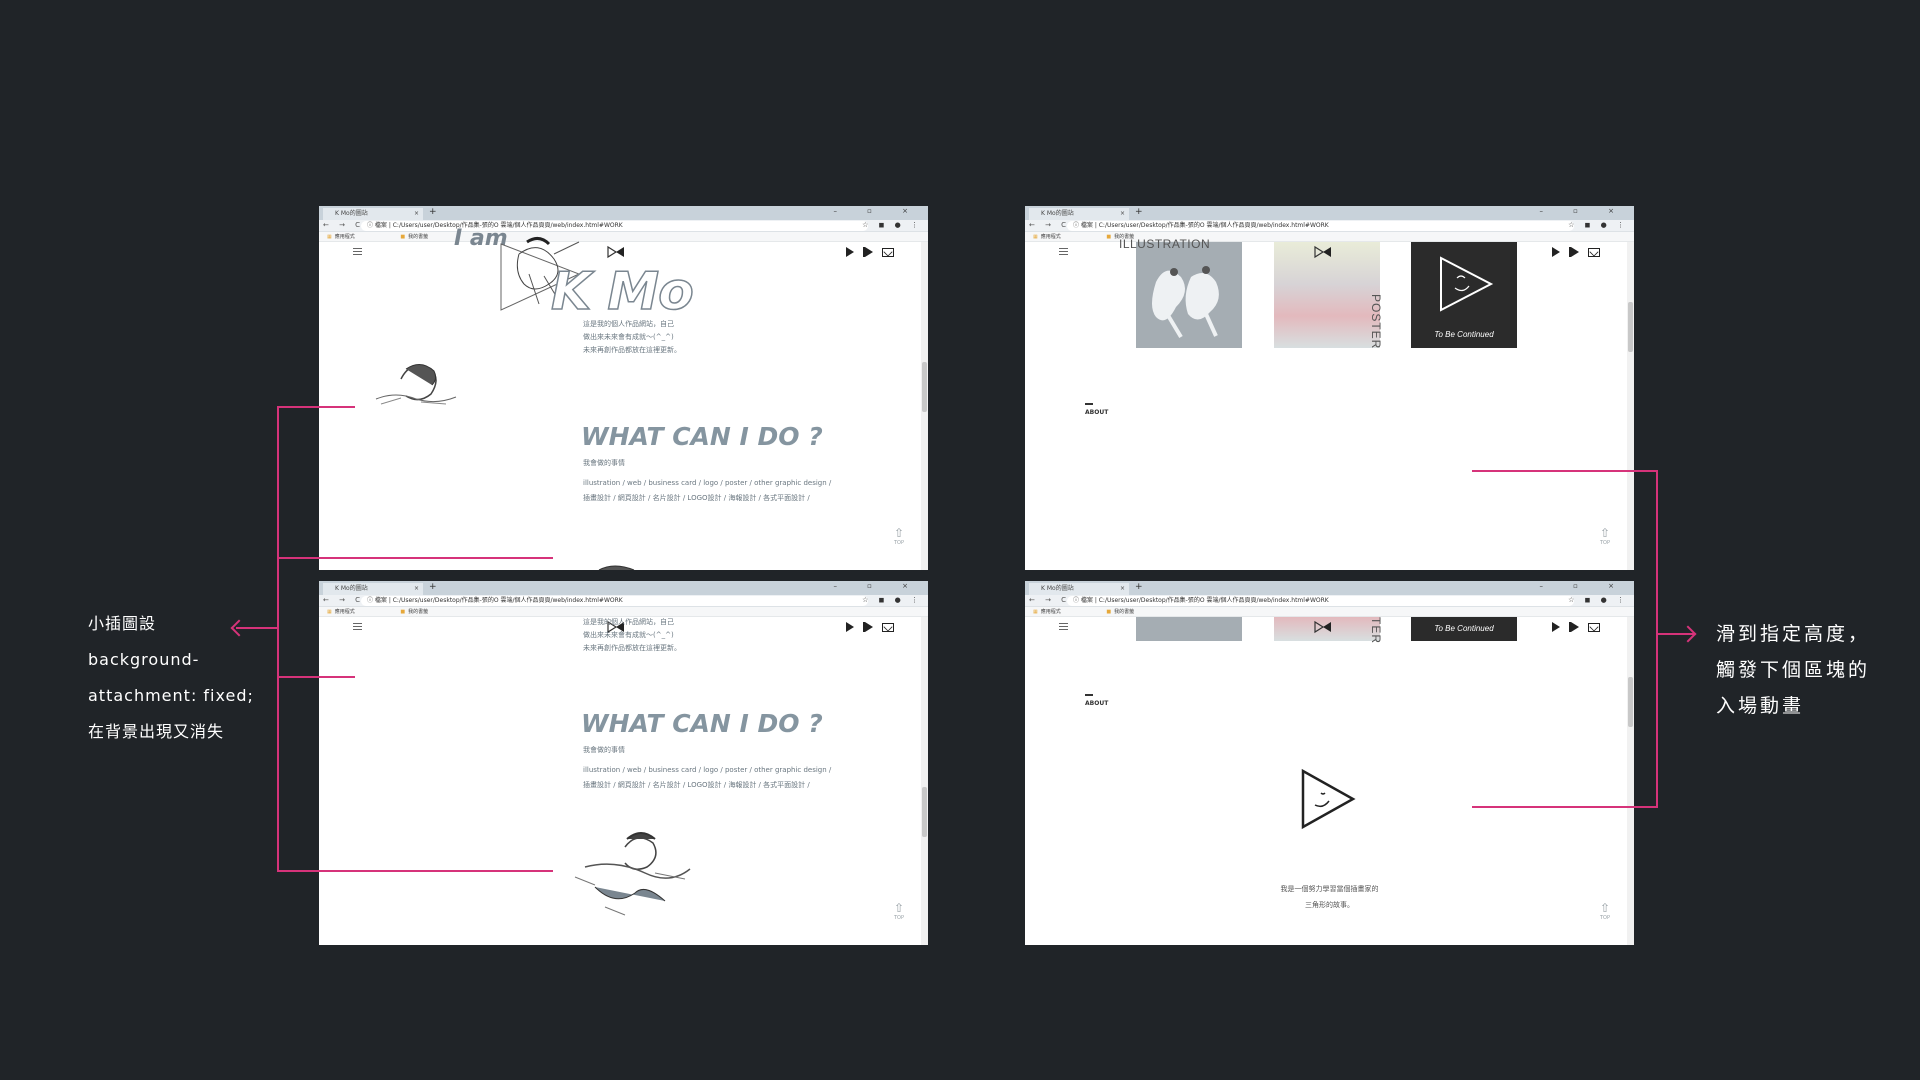 This screenshot has width=1920, height=1080. Describe the element at coordinates (1165, 244) in the screenshot. I see `illustration-label: ILLUSTRATION` at that location.